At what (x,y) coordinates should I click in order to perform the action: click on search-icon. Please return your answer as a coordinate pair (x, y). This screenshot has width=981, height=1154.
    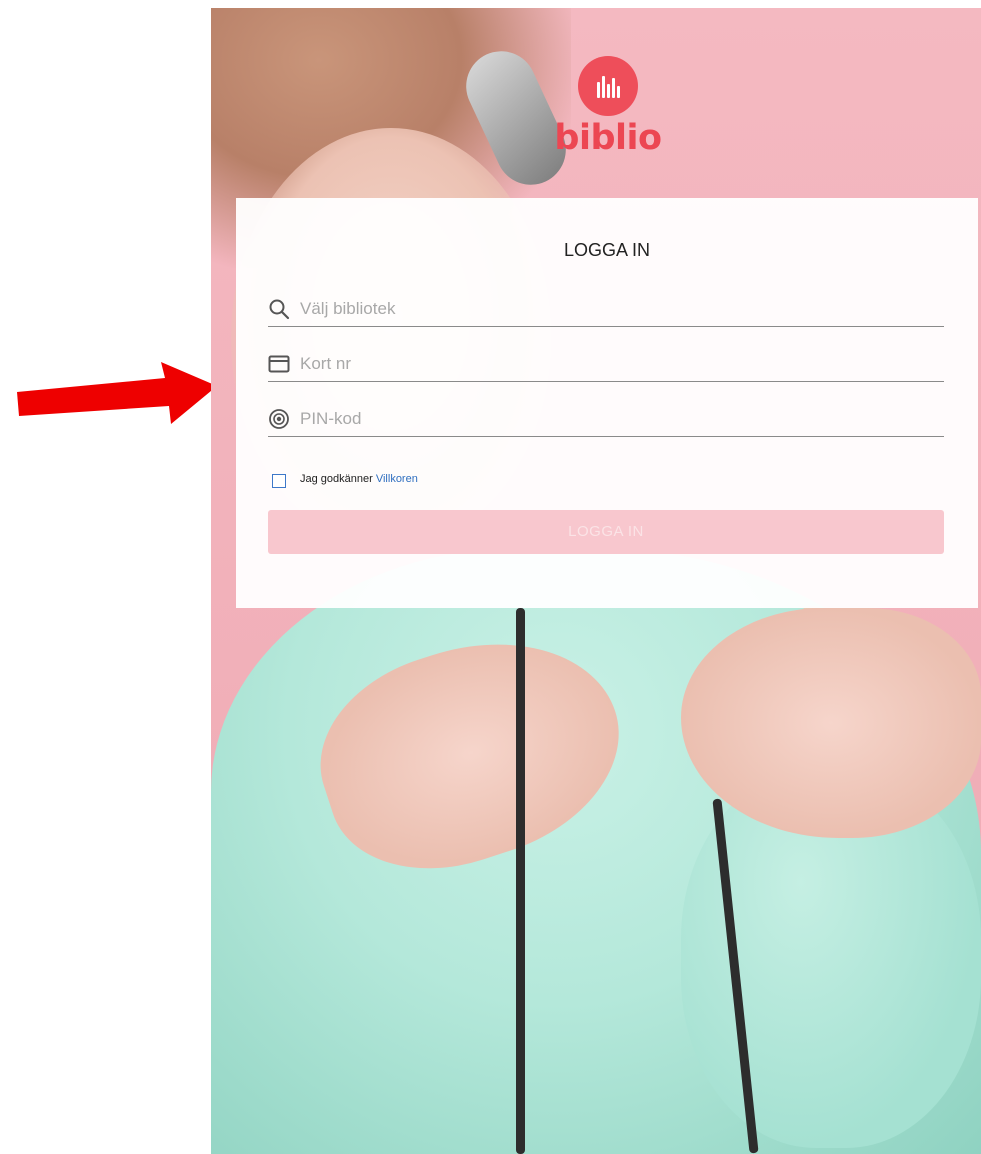
    Looking at the image, I should click on (279, 309).